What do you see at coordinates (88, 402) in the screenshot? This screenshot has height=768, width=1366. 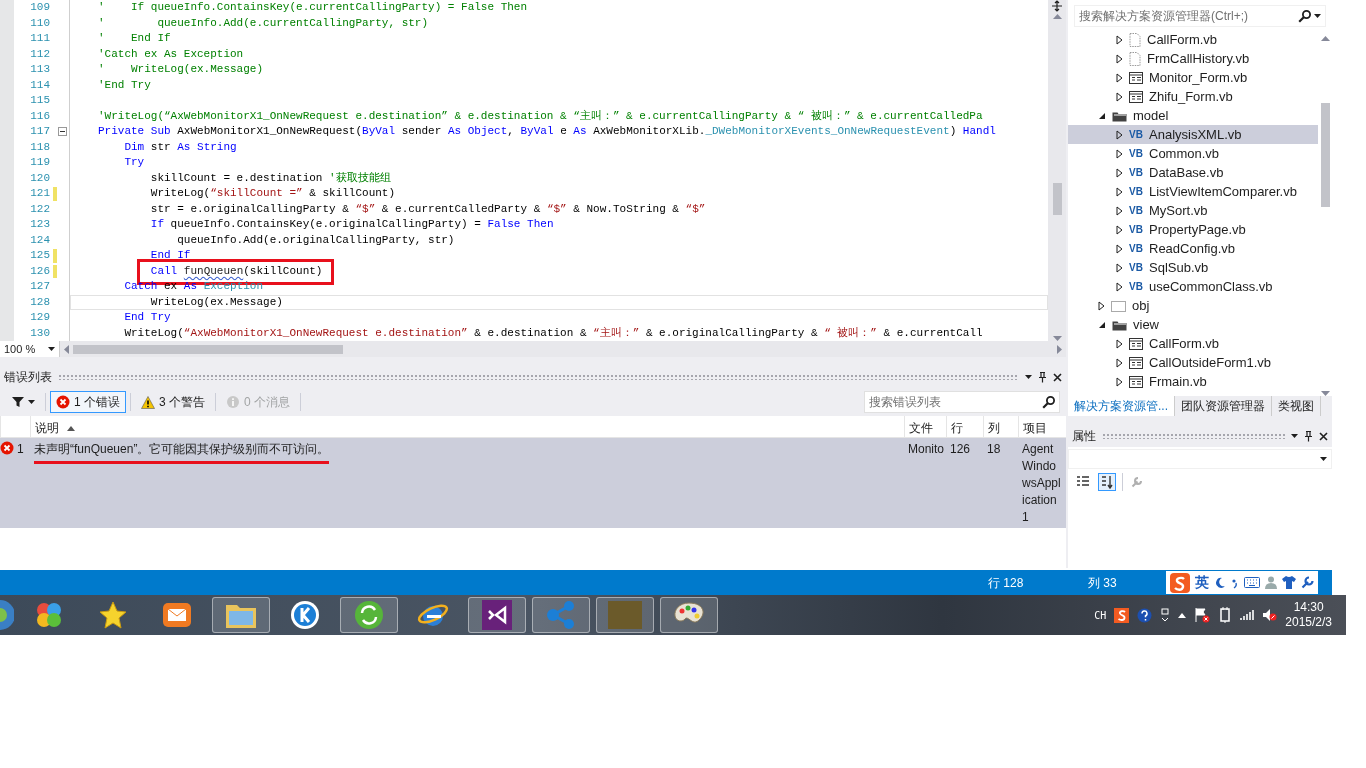 I see `filter-toggle: 1 个错误` at bounding box center [88, 402].